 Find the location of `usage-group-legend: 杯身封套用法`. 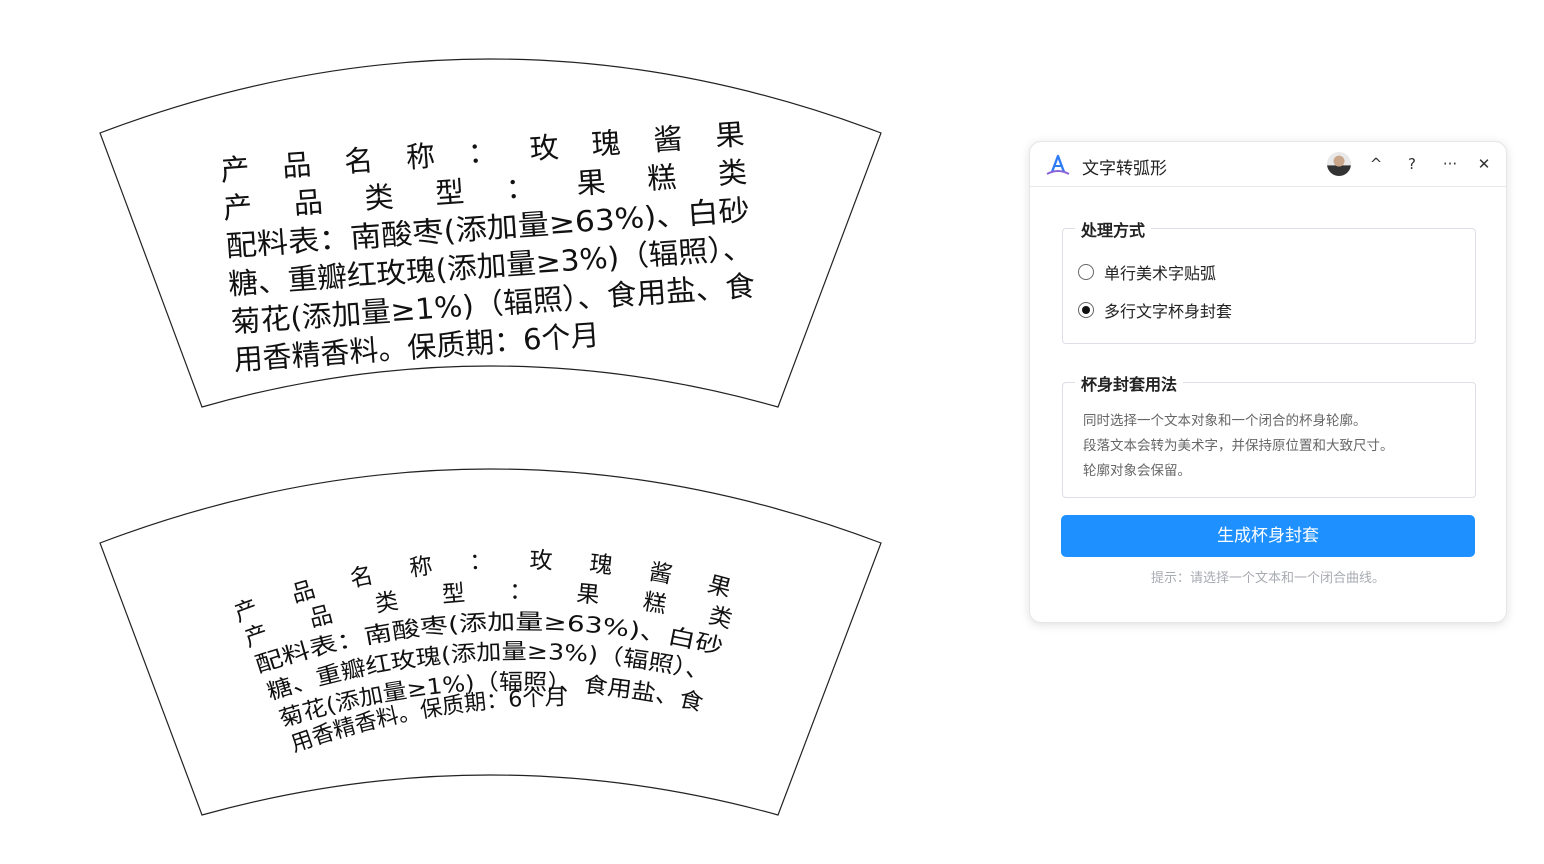

usage-group-legend: 杯身封套用法 is located at coordinates (1129, 383).